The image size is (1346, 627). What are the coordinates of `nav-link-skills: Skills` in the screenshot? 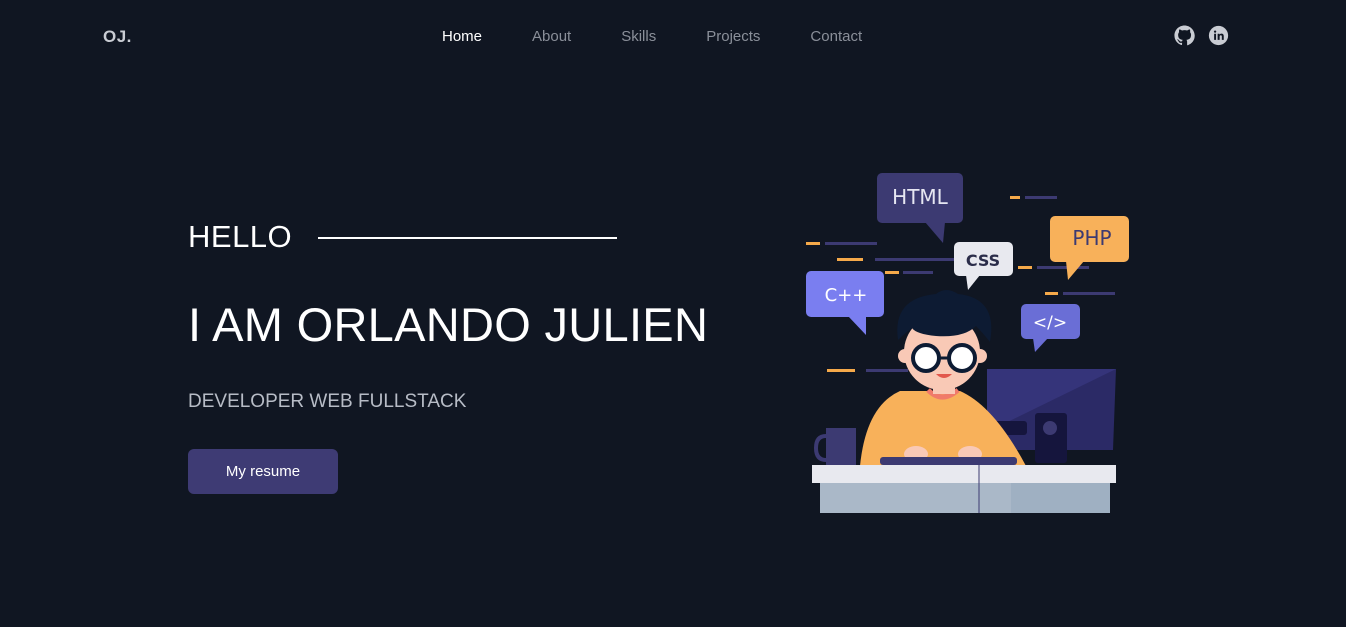 It's located at (638, 37).